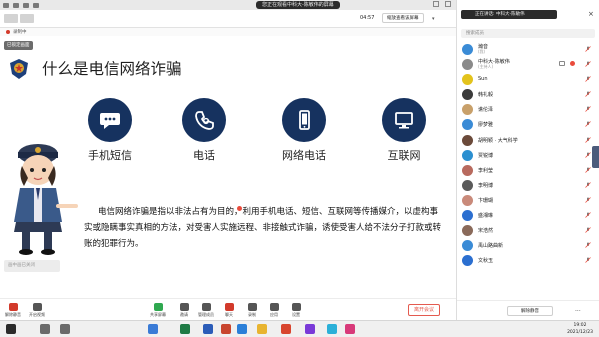  I want to click on pip-caption: 画中画已关闭, so click(32, 266).